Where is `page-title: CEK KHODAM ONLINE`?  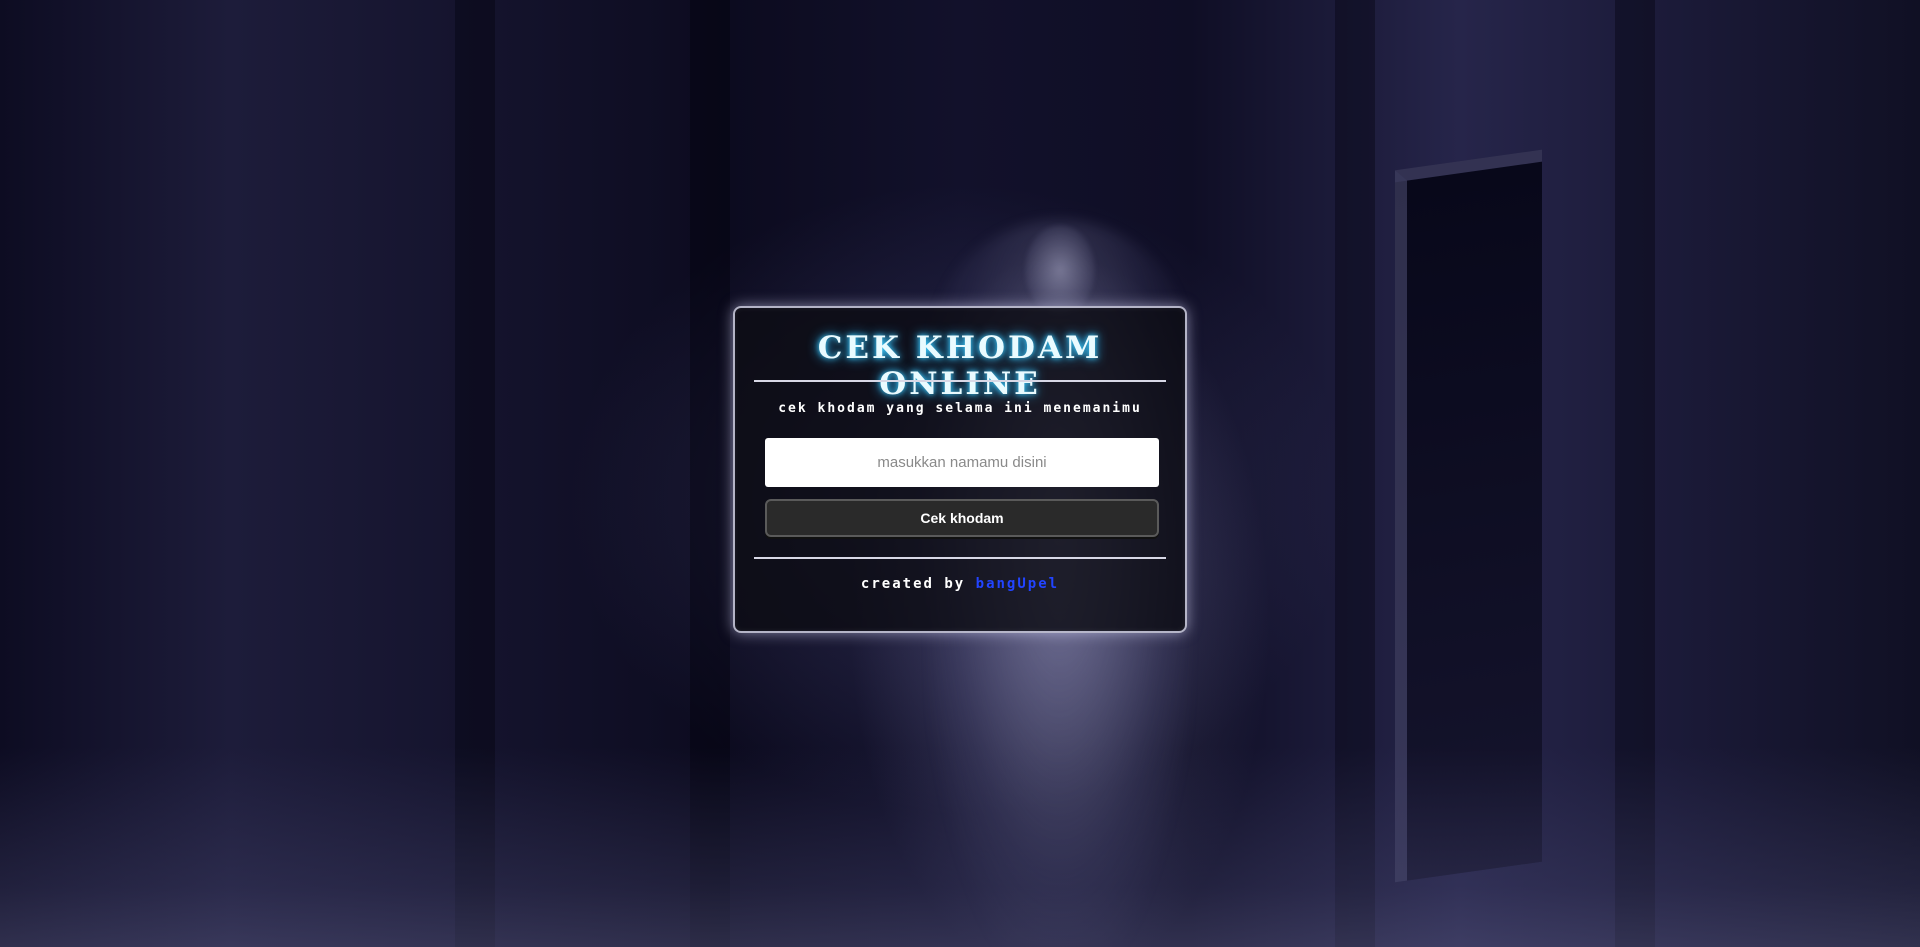 page-title: CEK KHODAM ONLINE is located at coordinates (960, 366).